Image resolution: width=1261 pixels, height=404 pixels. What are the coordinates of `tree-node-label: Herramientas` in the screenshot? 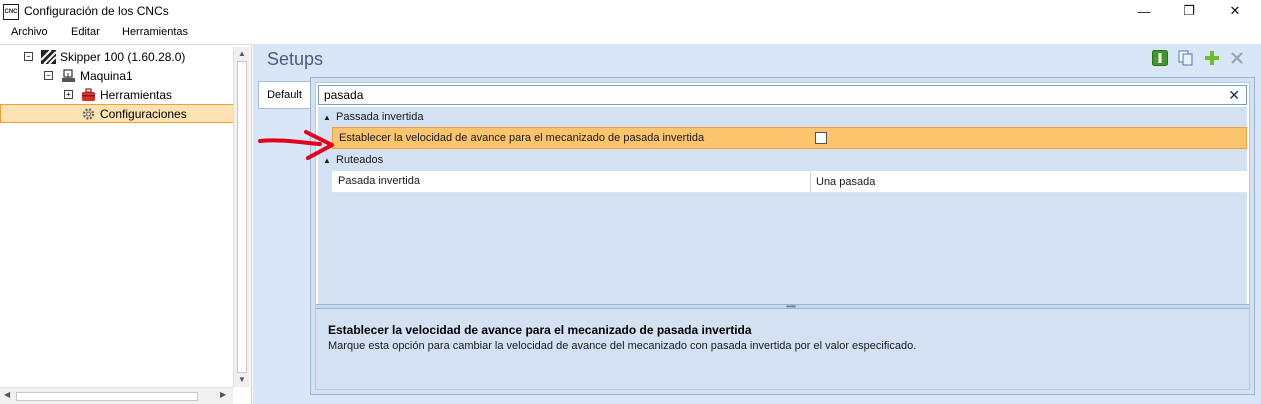 It's located at (136, 94).